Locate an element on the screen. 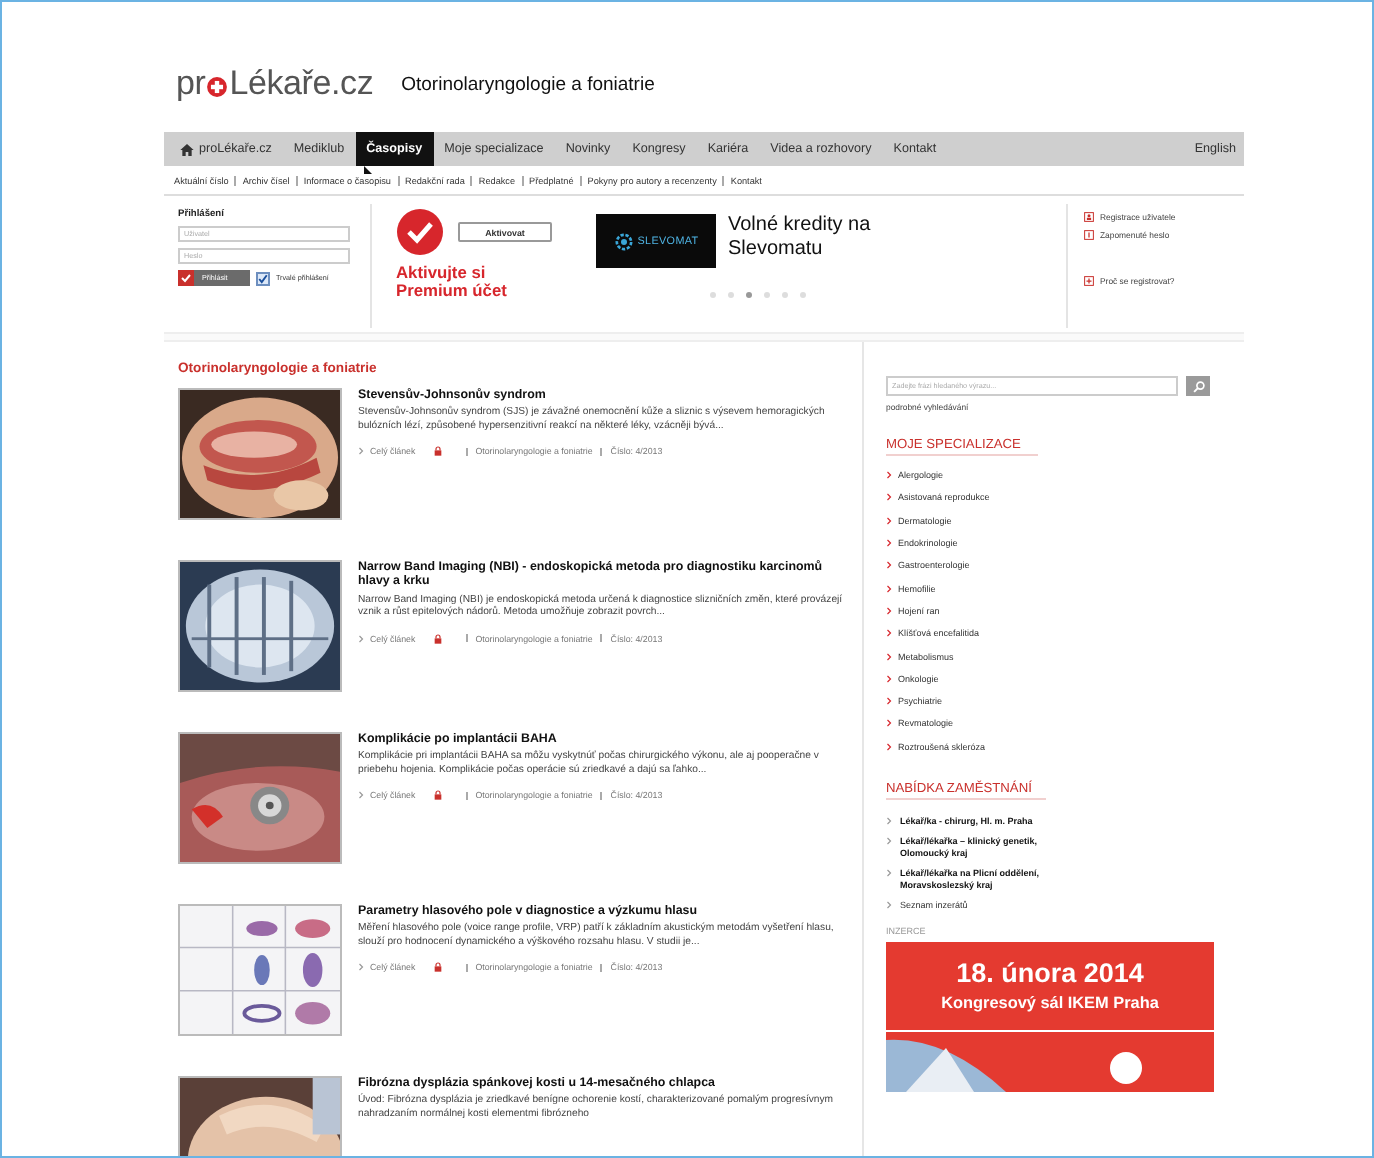  section-title: Otorinolaryngologie a foniatrie is located at coordinates (528, 84).